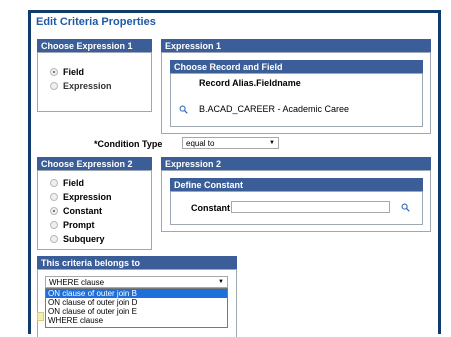  What do you see at coordinates (296, 163) in the screenshot?
I see `expr2-header: Expression 2` at bounding box center [296, 163].